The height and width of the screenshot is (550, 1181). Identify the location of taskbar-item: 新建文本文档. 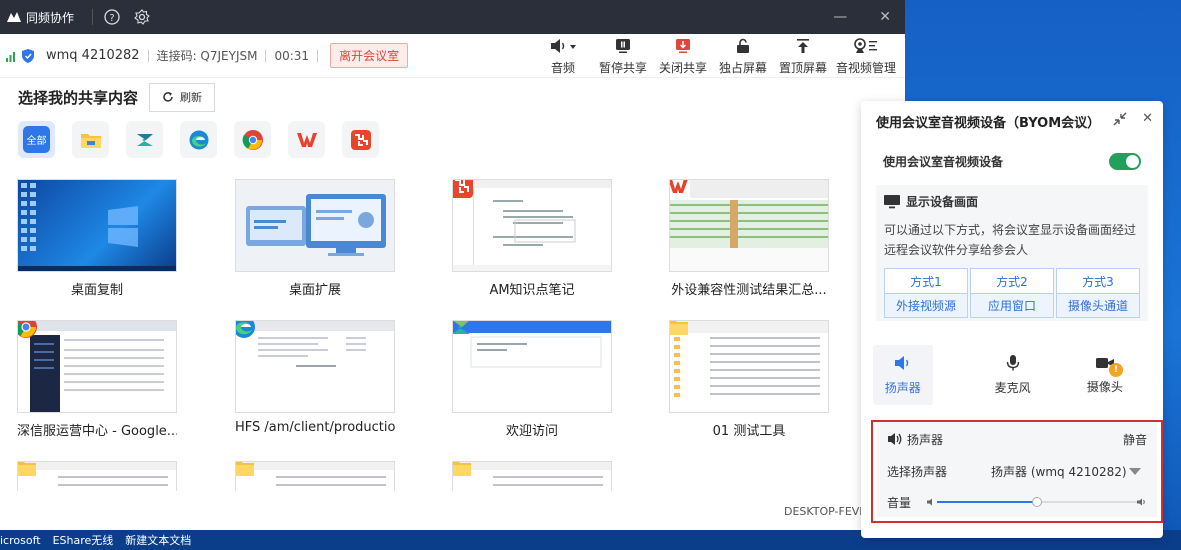
(158, 540).